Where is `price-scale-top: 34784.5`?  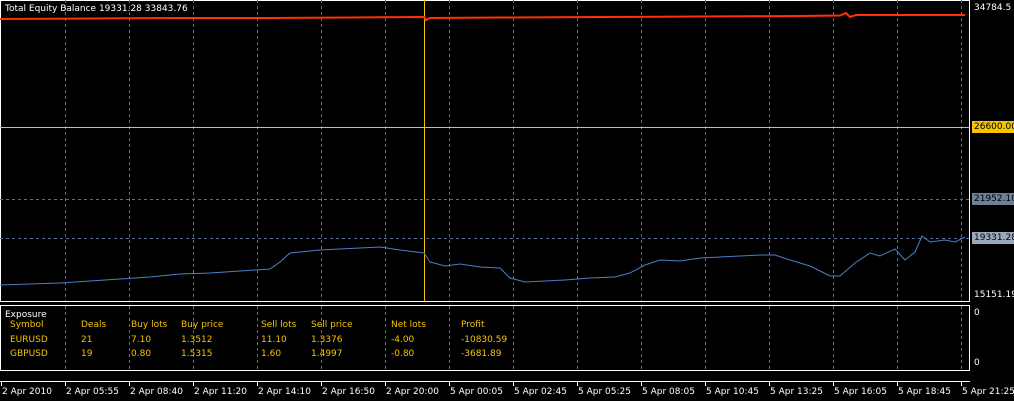
price-scale-top: 34784.5 is located at coordinates (993, 8).